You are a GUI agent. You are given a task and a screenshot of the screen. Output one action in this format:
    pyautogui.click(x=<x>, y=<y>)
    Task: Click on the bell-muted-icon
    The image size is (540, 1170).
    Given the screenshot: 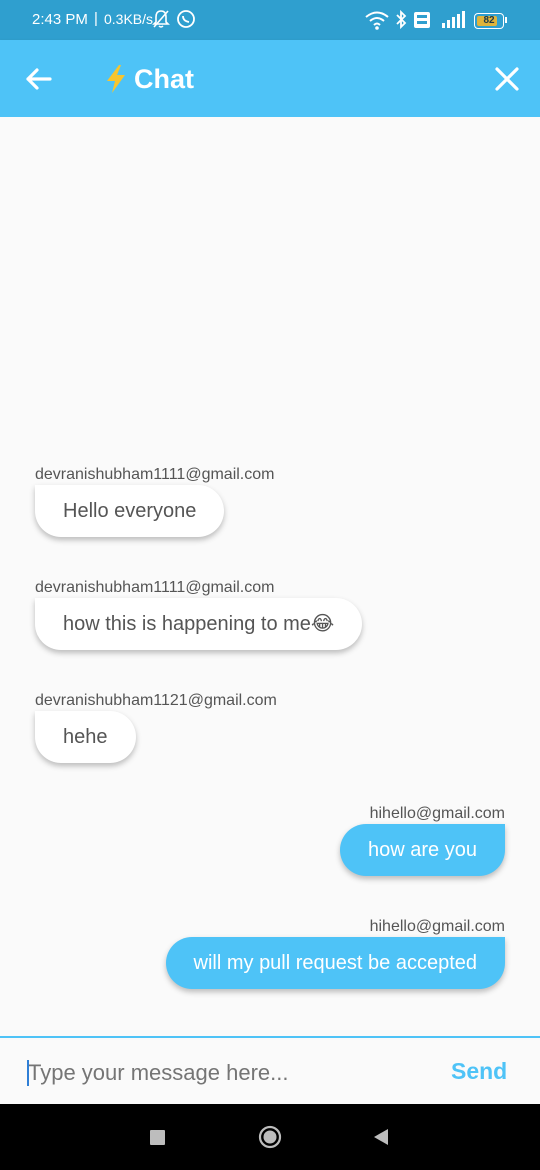 What is the action you would take?
    pyautogui.click(x=161, y=19)
    